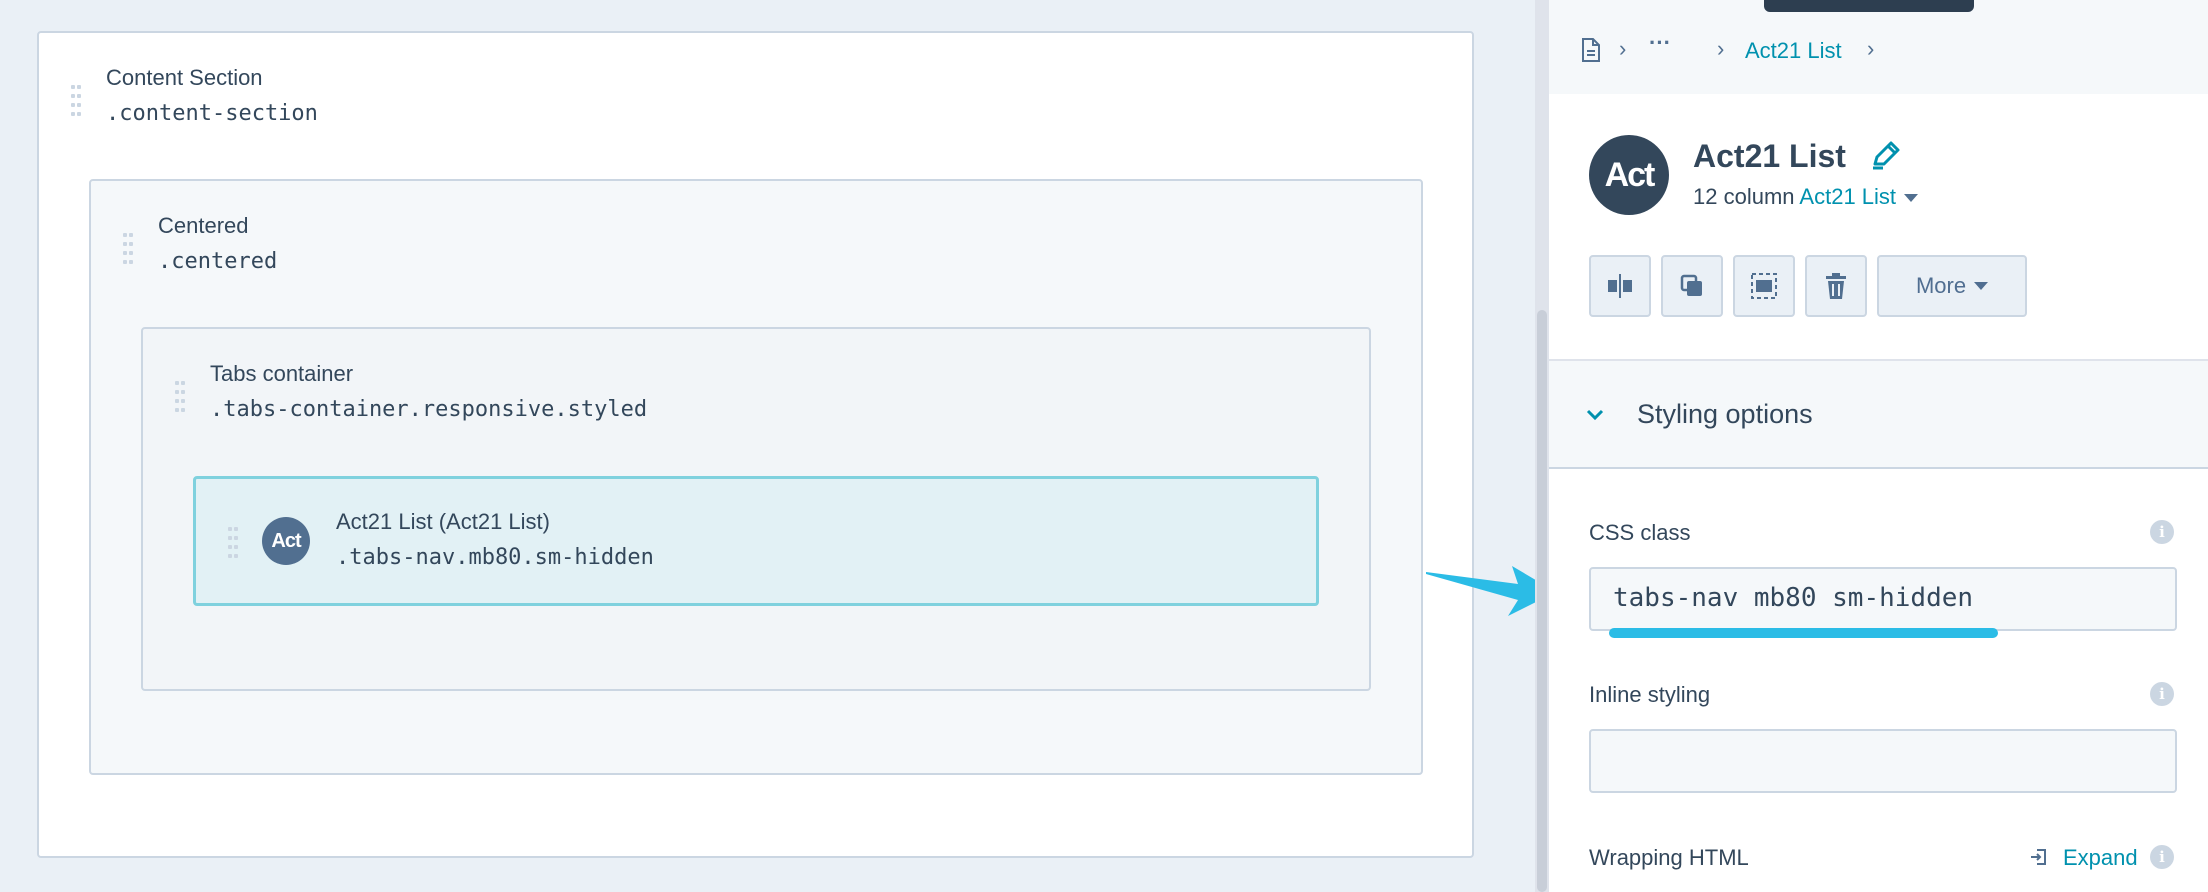 Image resolution: width=2208 pixels, height=892 pixels. What do you see at coordinates (218, 261) in the screenshot?
I see `centered-css: .centered` at bounding box center [218, 261].